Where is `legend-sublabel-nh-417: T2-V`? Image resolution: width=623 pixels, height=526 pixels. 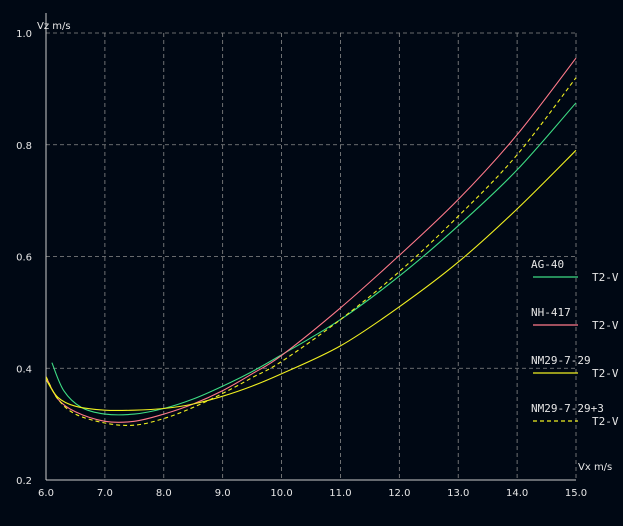 legend-sublabel-nh-417: T2-V is located at coordinates (605, 325).